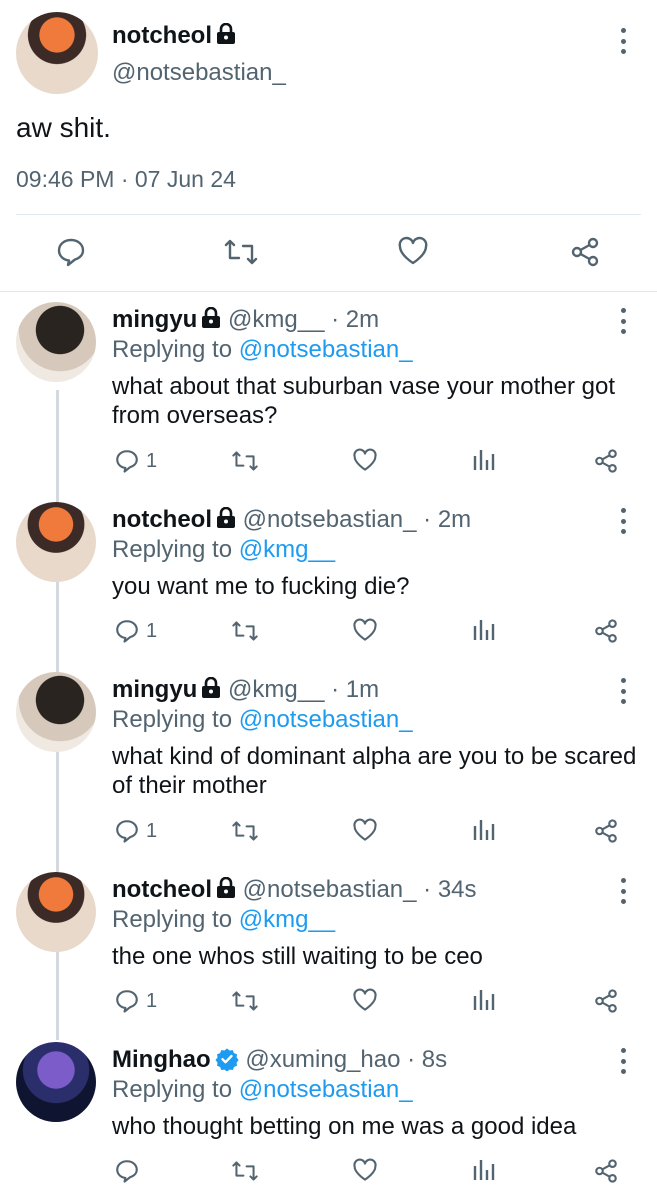 This screenshot has width=657, height=1200. Describe the element at coordinates (199, 73) in the screenshot. I see `main-author-handle: @notsebastian_` at that location.